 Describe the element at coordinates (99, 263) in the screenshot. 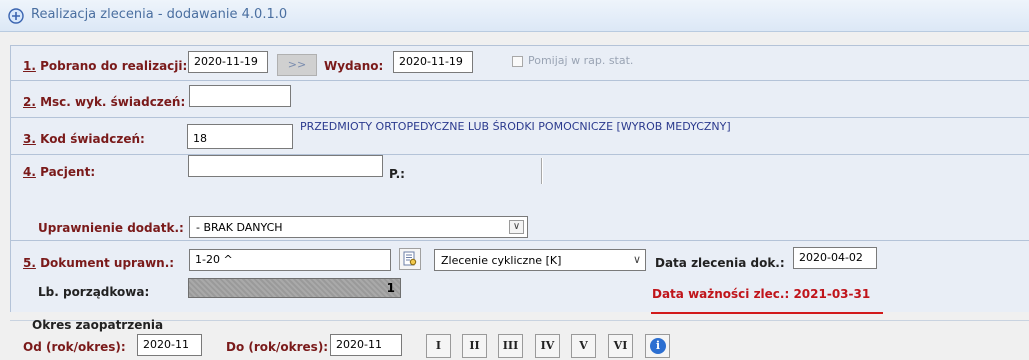

I see `dokument-label: 5. Dokument uprawn.:` at that location.